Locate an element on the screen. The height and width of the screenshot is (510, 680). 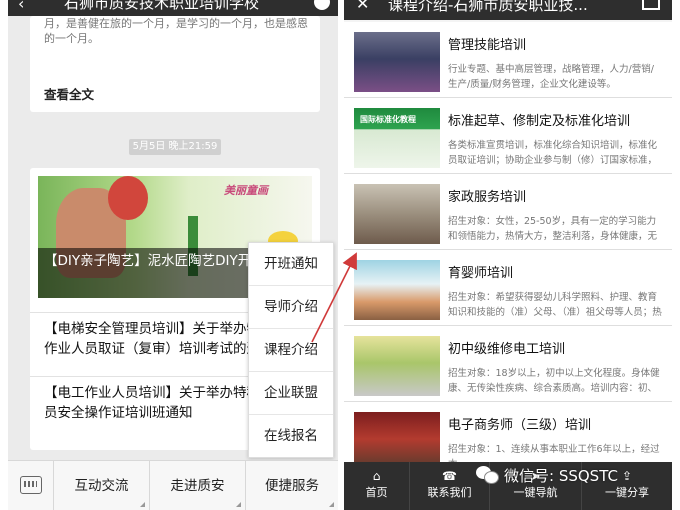
course-title: 标准起草、修制定及标准化培训 is located at coordinates (539, 121).